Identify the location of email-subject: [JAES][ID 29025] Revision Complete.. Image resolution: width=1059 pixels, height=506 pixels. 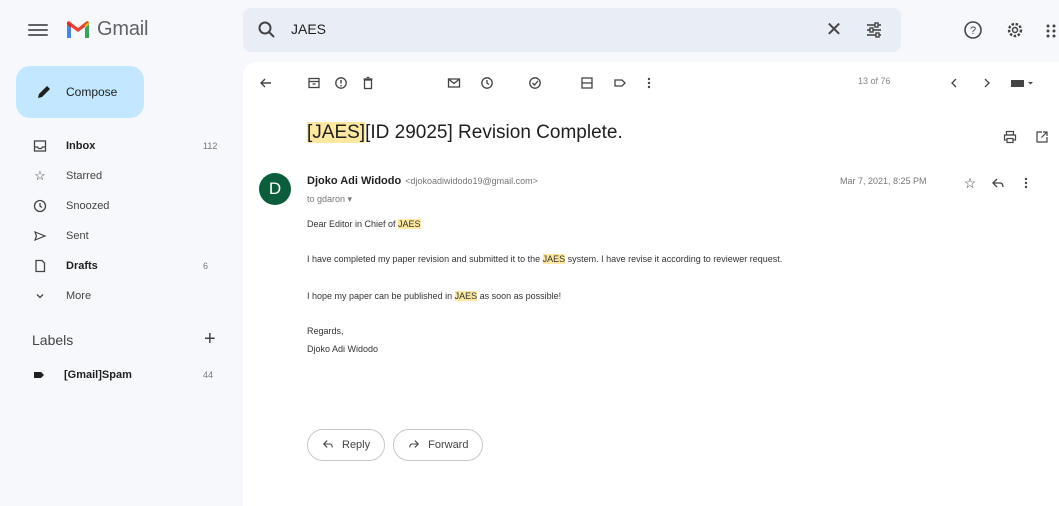
(465, 133).